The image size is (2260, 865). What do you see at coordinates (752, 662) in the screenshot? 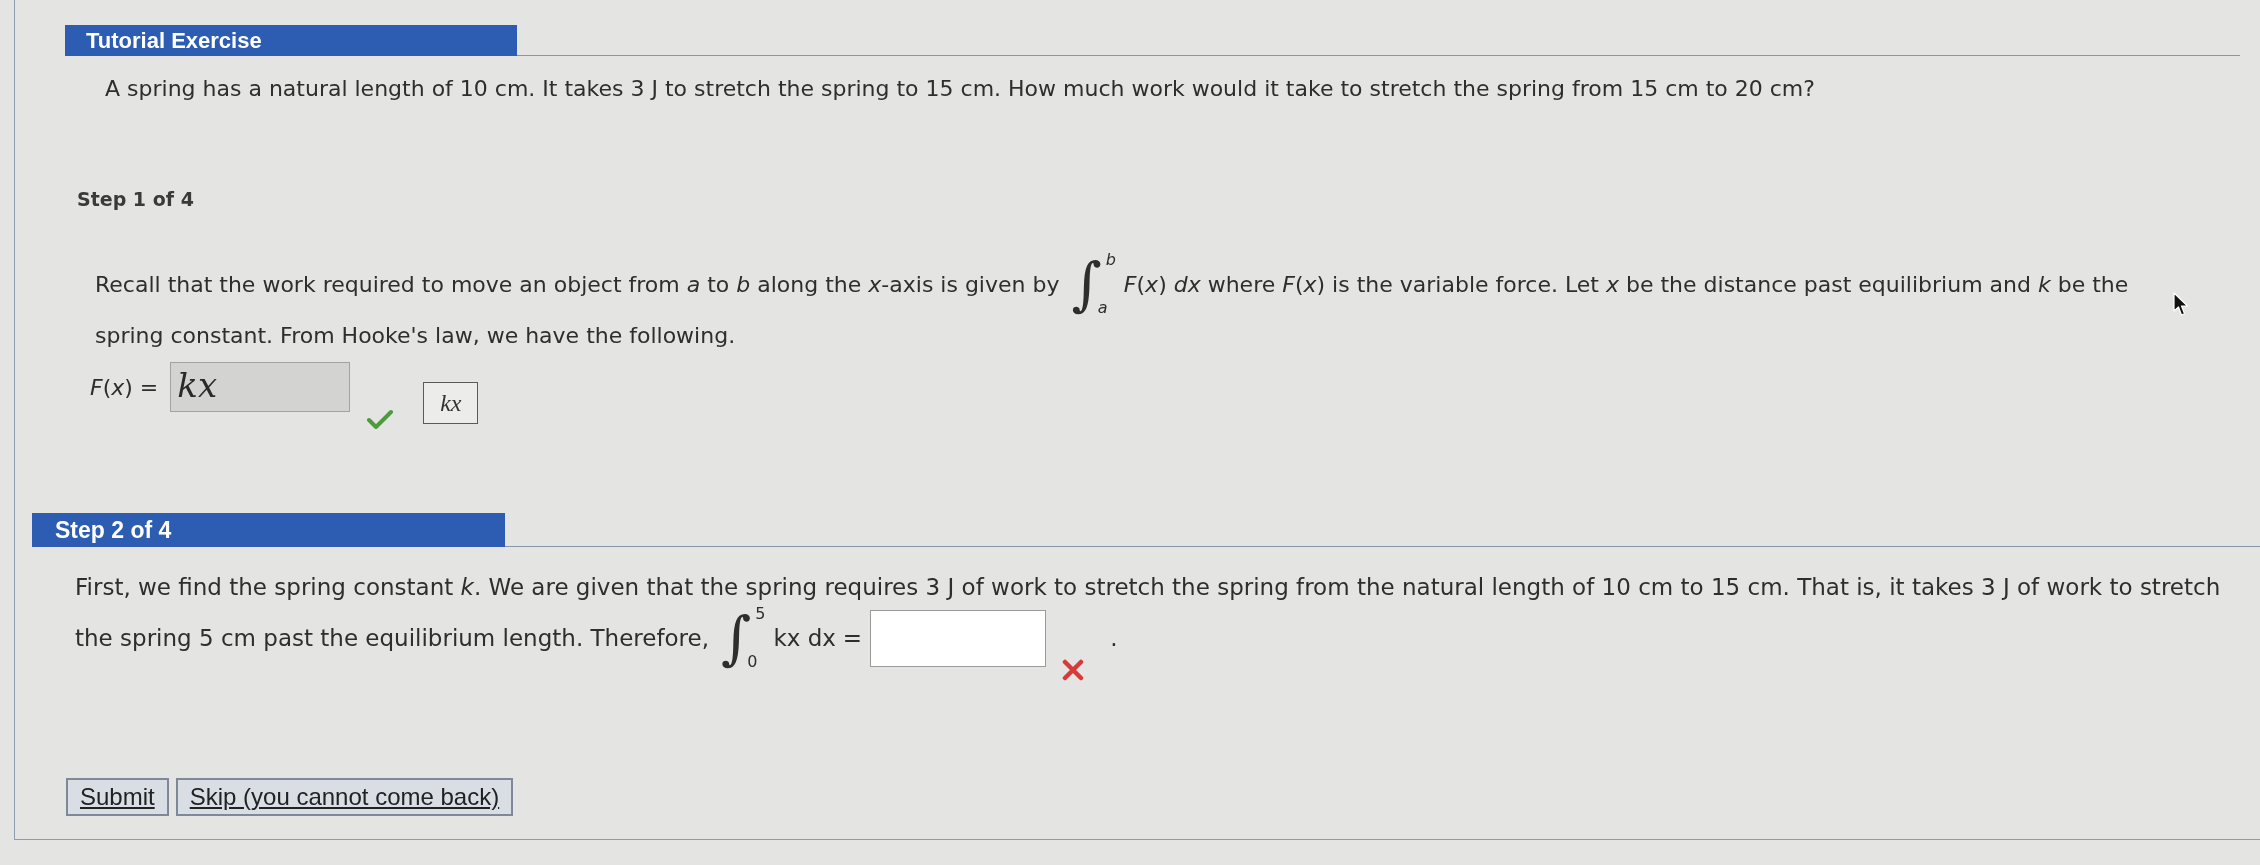
I see `integral-lower-limit: 0` at bounding box center [752, 662].